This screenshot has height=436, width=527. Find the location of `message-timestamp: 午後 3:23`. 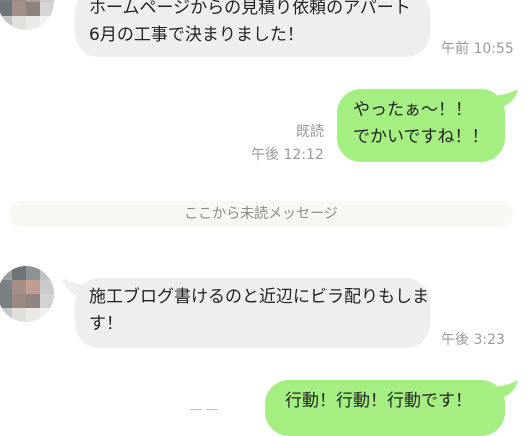

message-timestamp: 午後 3:23 is located at coordinates (473, 340).